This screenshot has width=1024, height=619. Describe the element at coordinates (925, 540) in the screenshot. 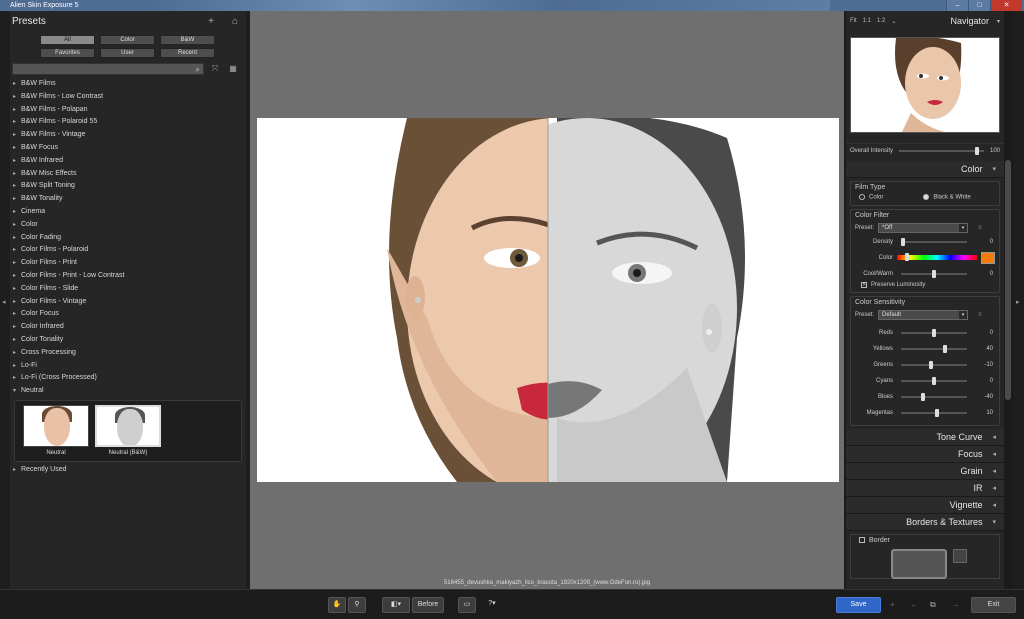

I see `border-checkbox: Border` at that location.